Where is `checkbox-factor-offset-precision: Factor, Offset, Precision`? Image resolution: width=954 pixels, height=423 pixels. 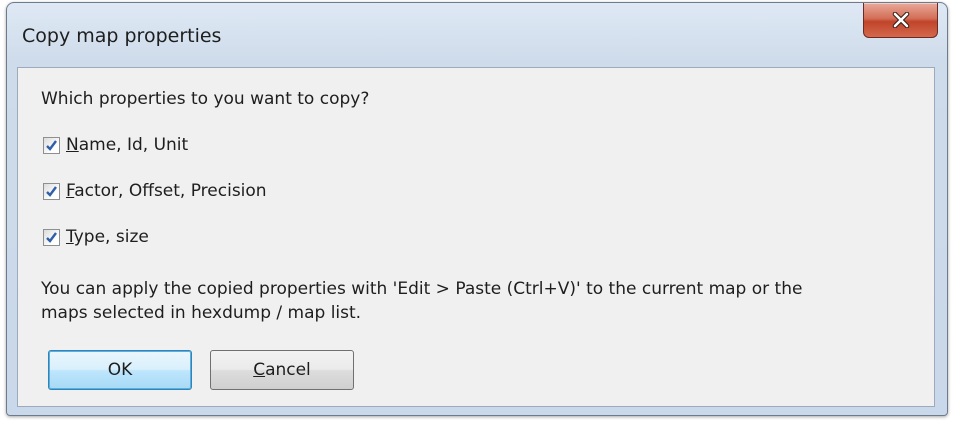 checkbox-factor-offset-precision: Factor, Offset, Precision is located at coordinates (155, 191).